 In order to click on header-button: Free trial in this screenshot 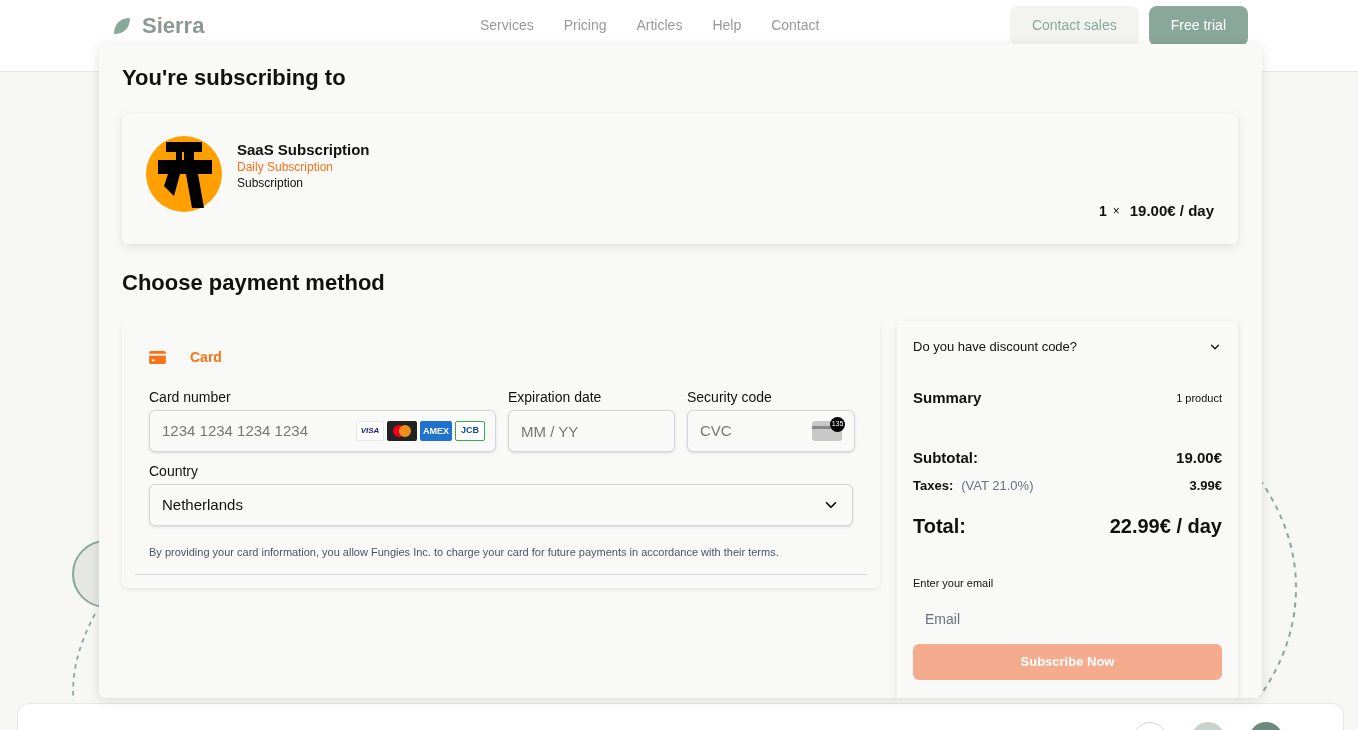, I will do `click(1198, 25)`.